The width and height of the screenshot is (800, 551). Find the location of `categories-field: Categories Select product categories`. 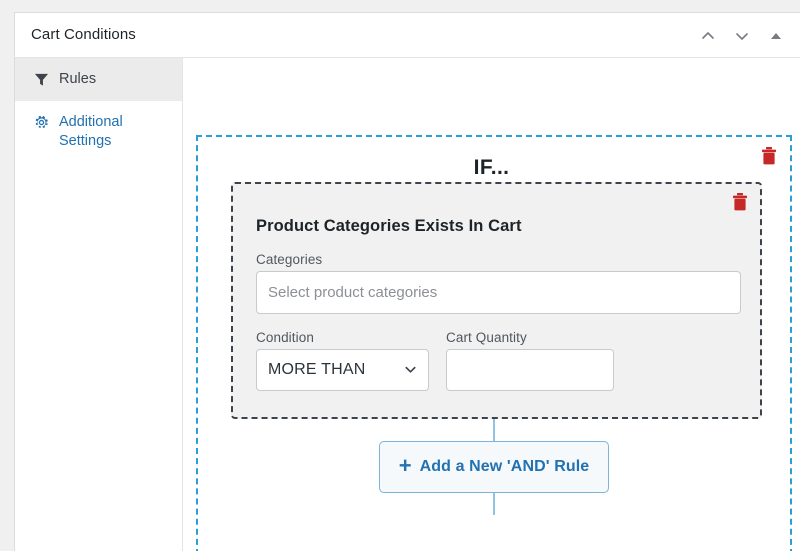

categories-field: Categories Select product categories is located at coordinates (498, 283).